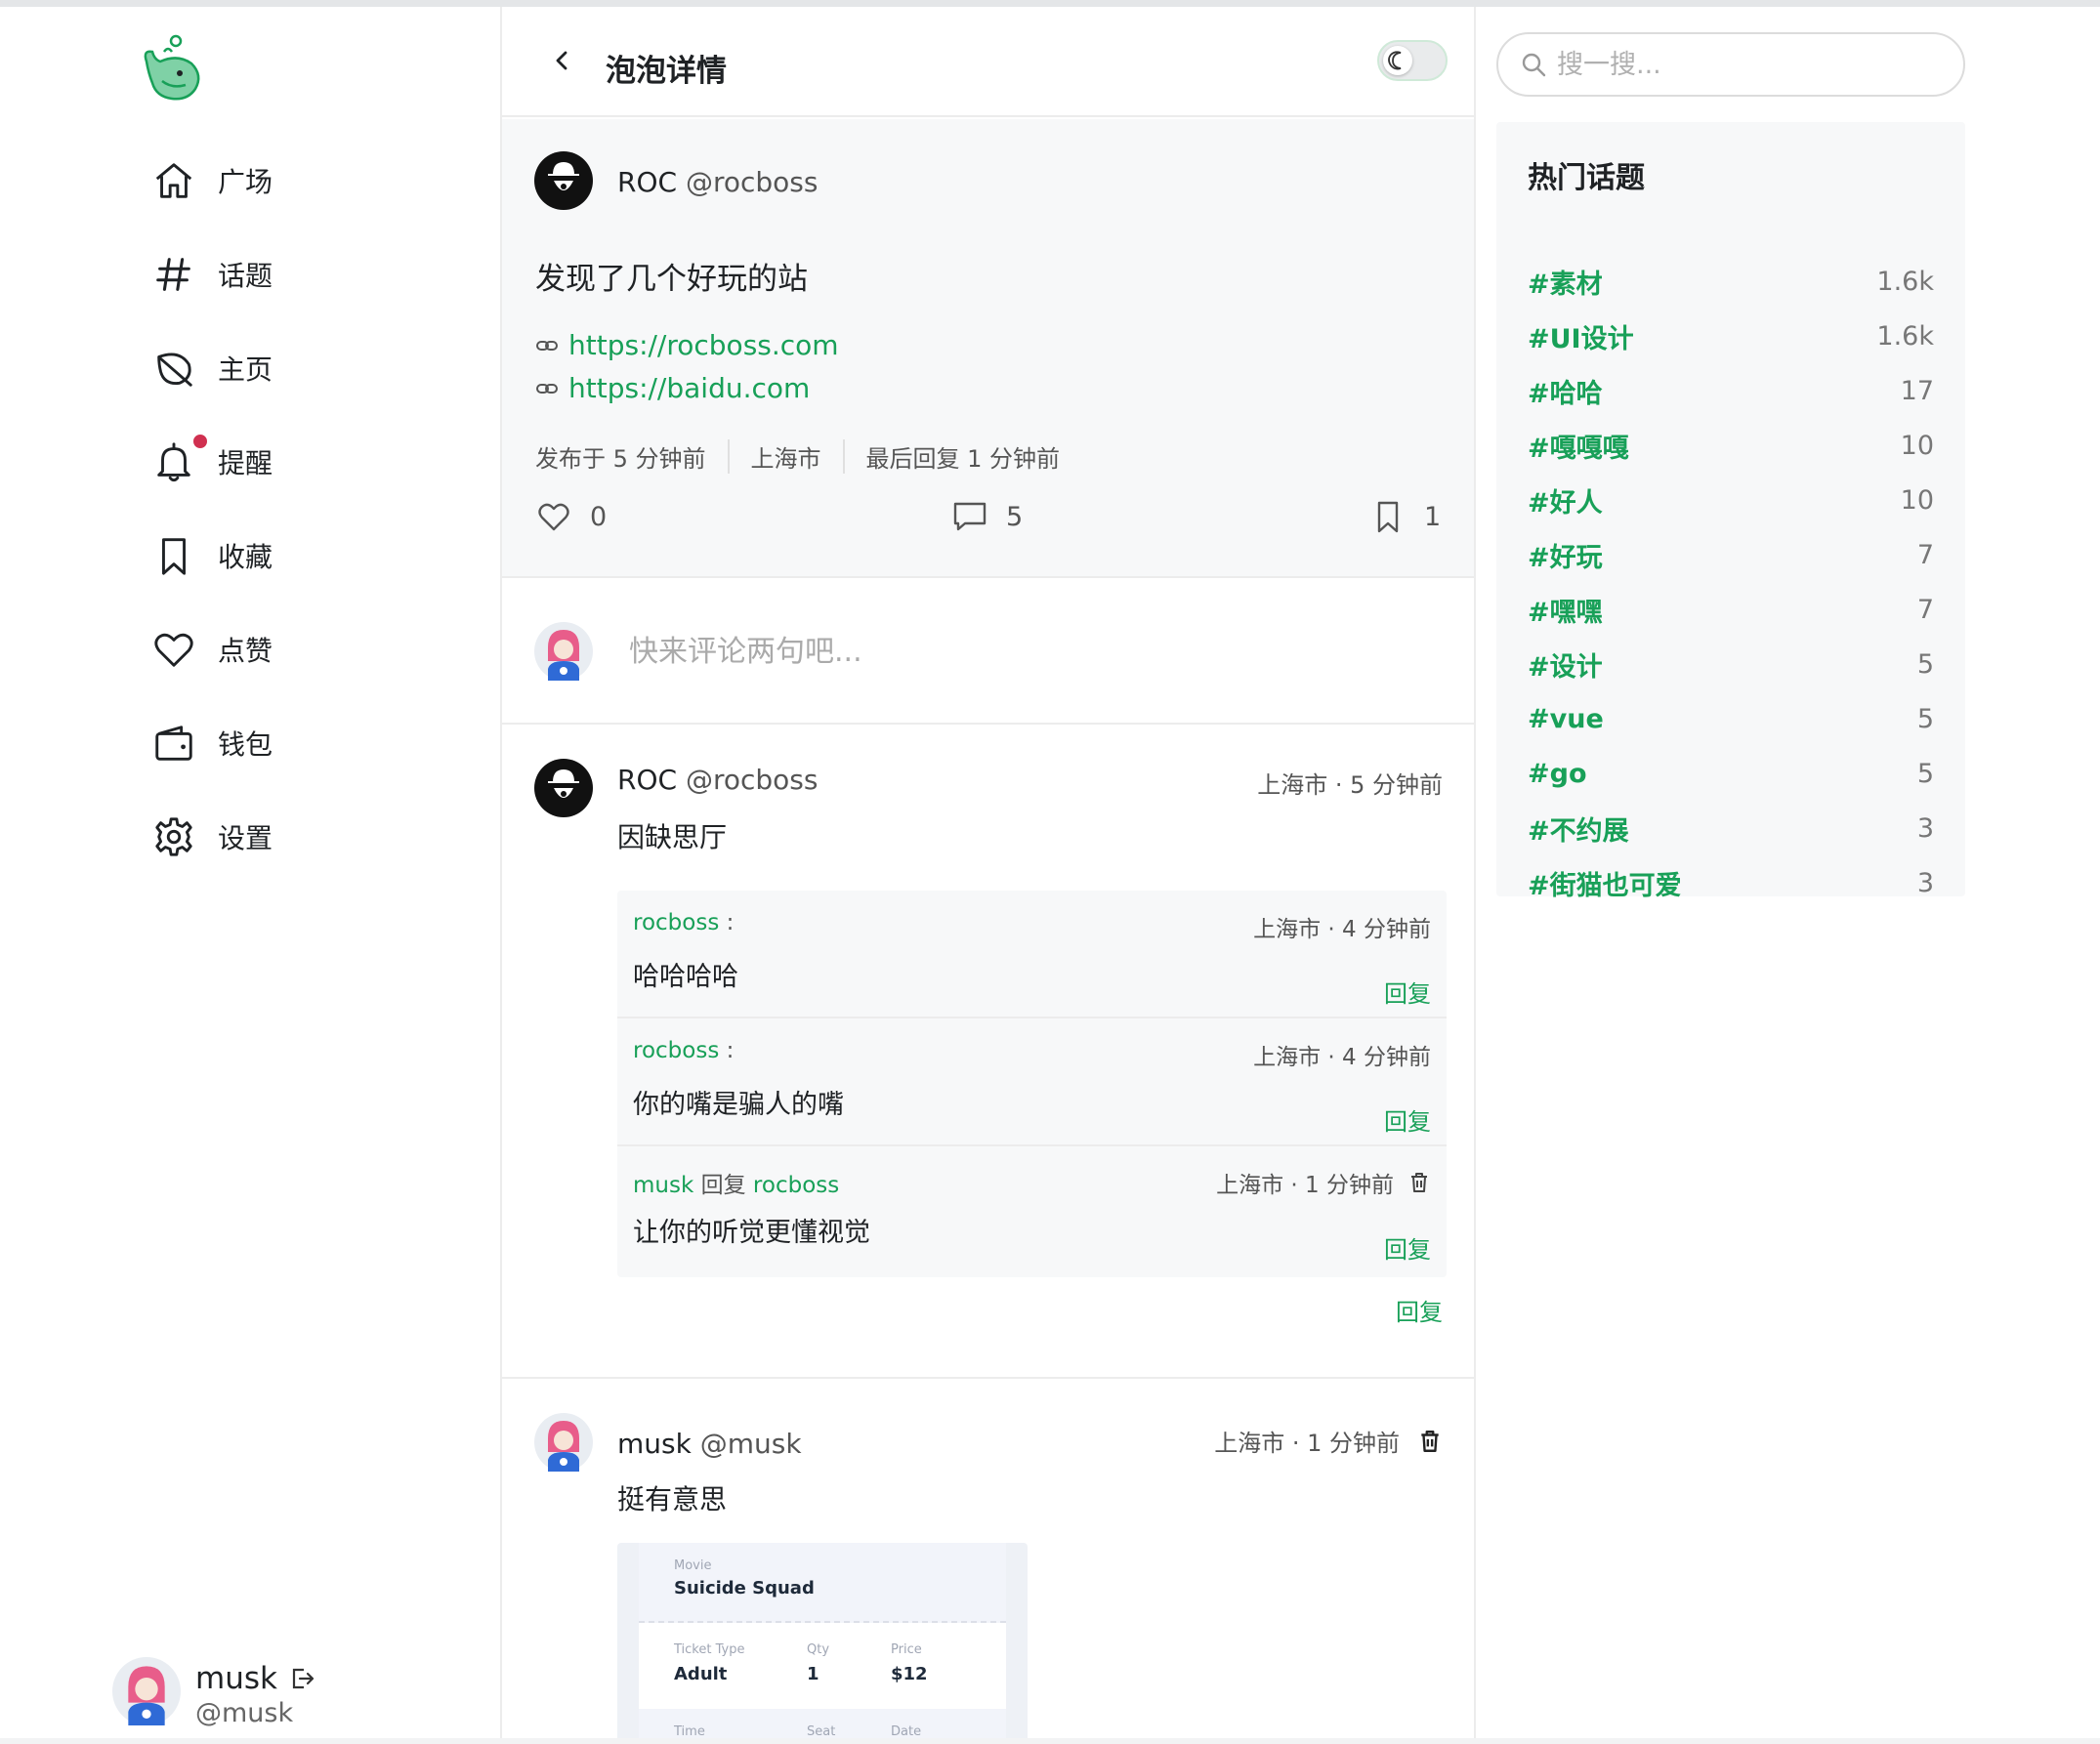 Image resolution: width=2100 pixels, height=1744 pixels. Describe the element at coordinates (1905, 336) in the screenshot. I see `topic-count: 1.6k` at that location.